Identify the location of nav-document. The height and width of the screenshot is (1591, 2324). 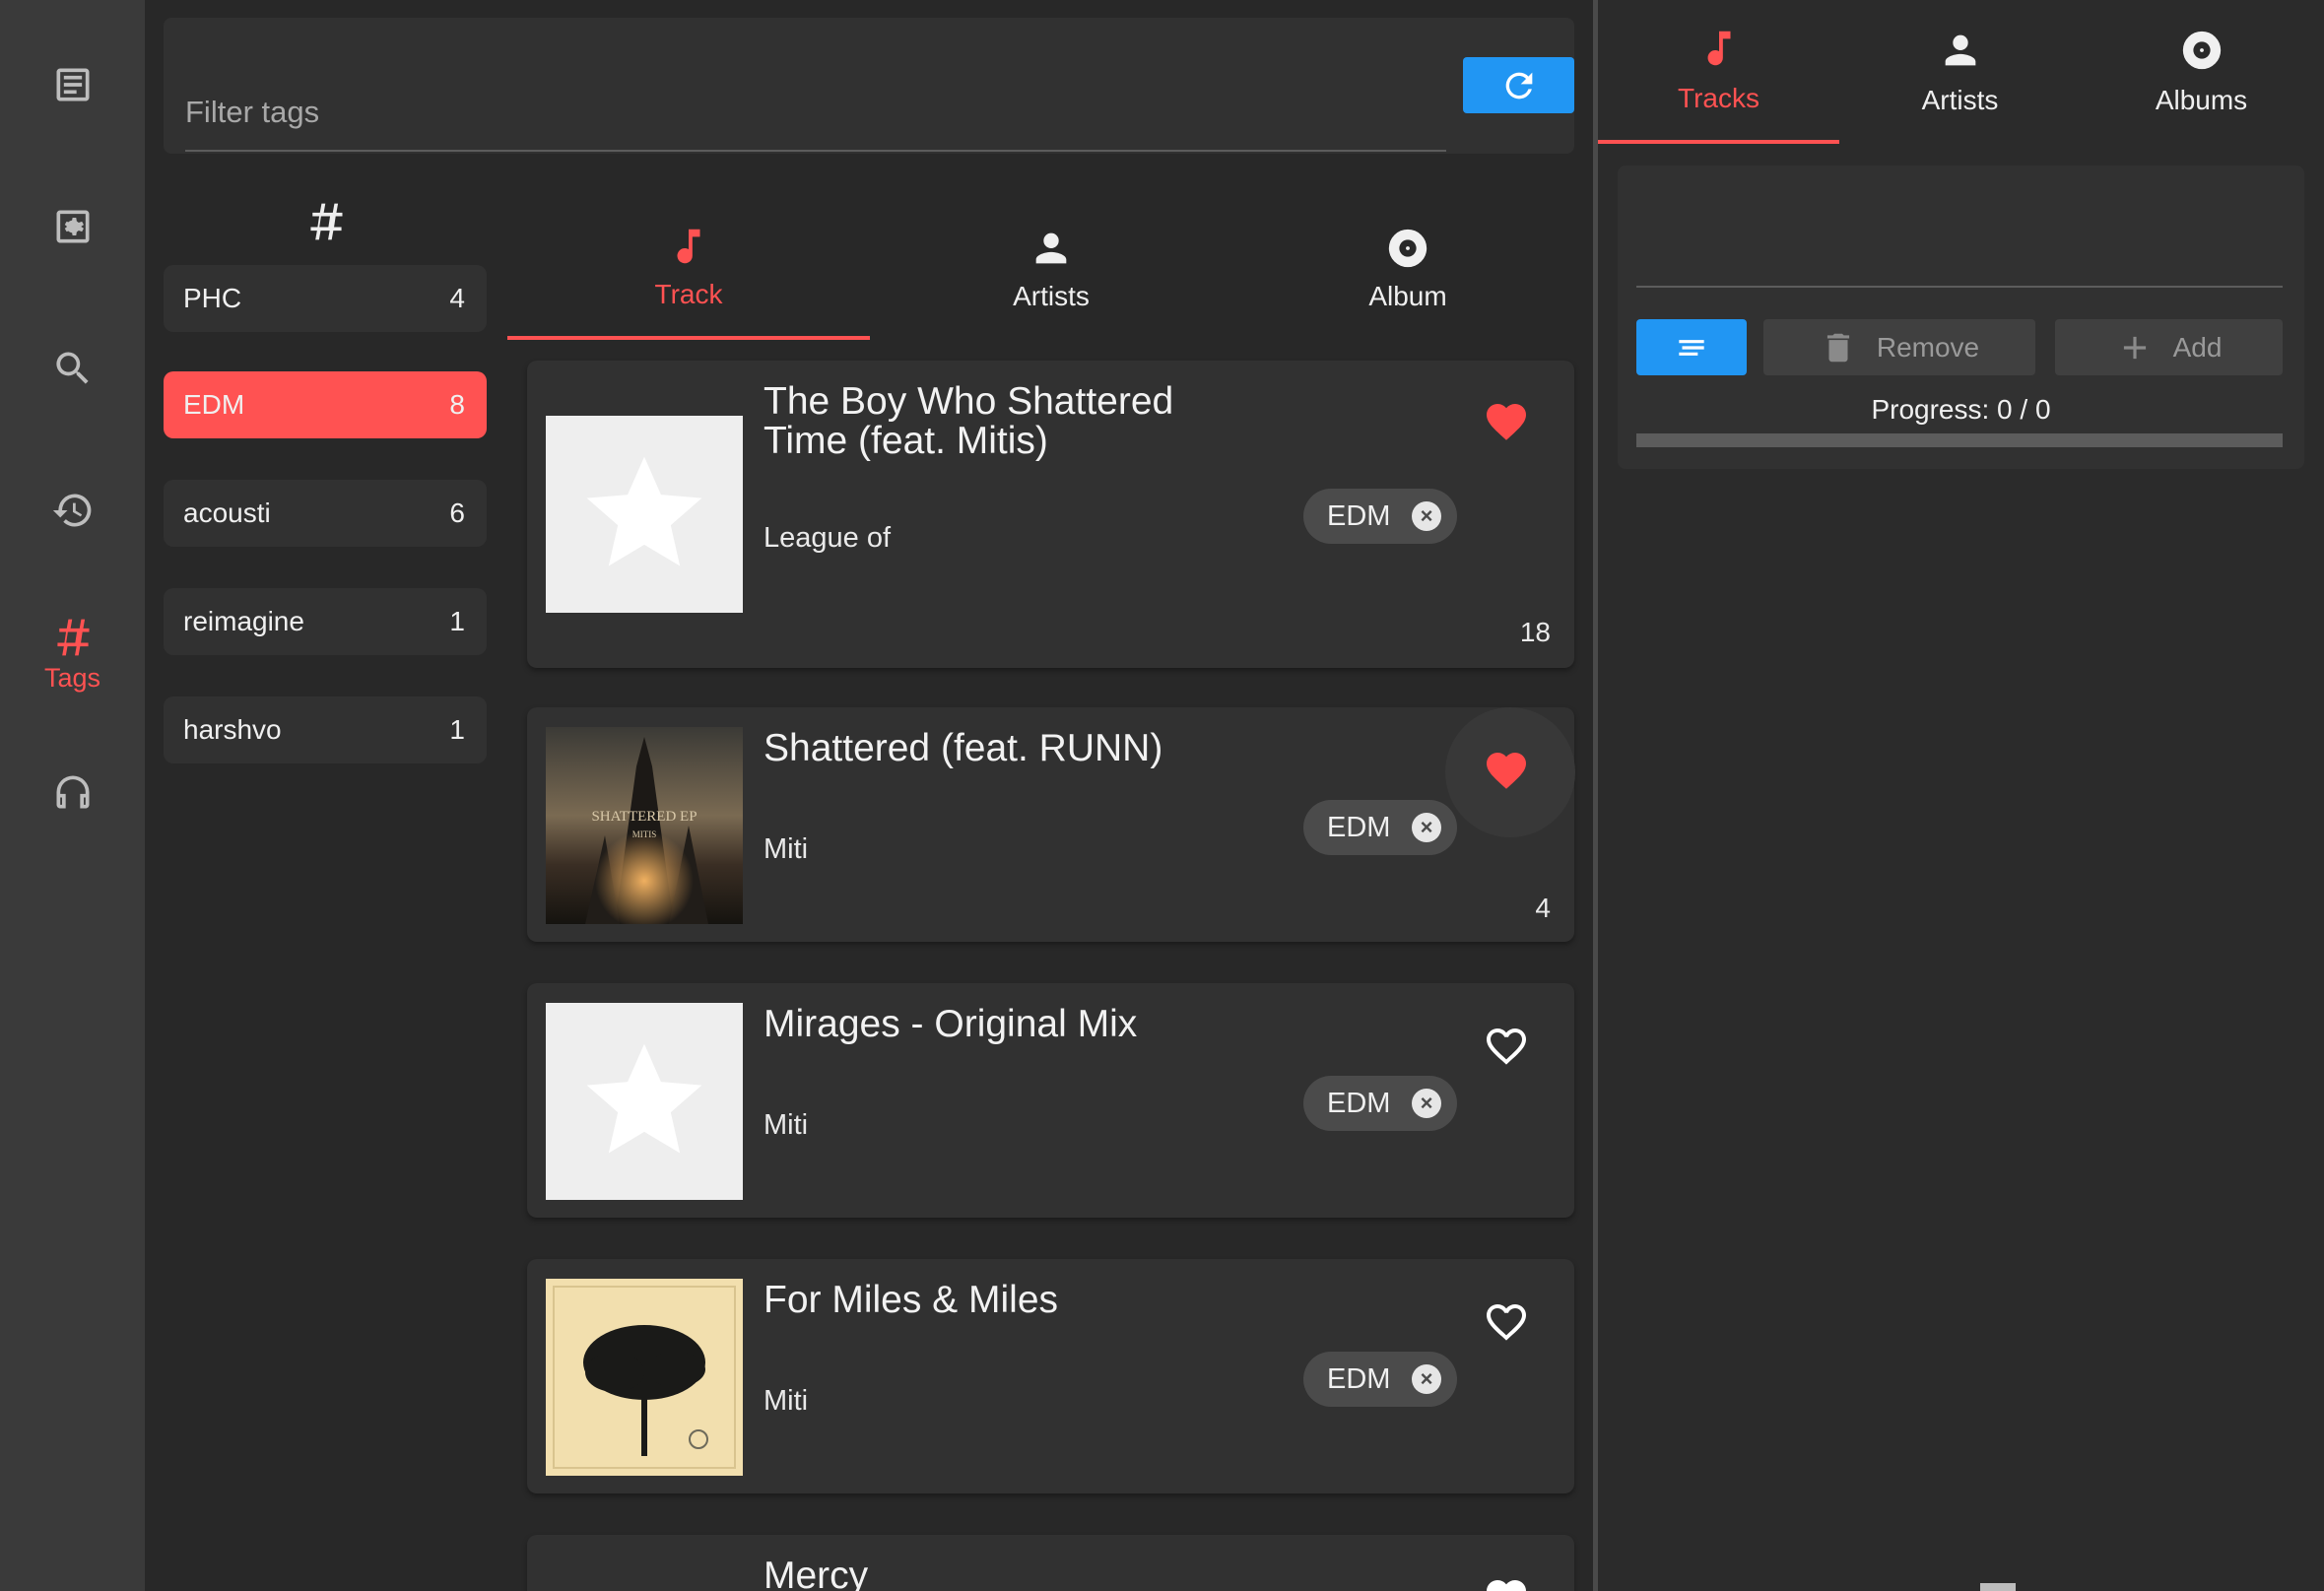
(72, 85).